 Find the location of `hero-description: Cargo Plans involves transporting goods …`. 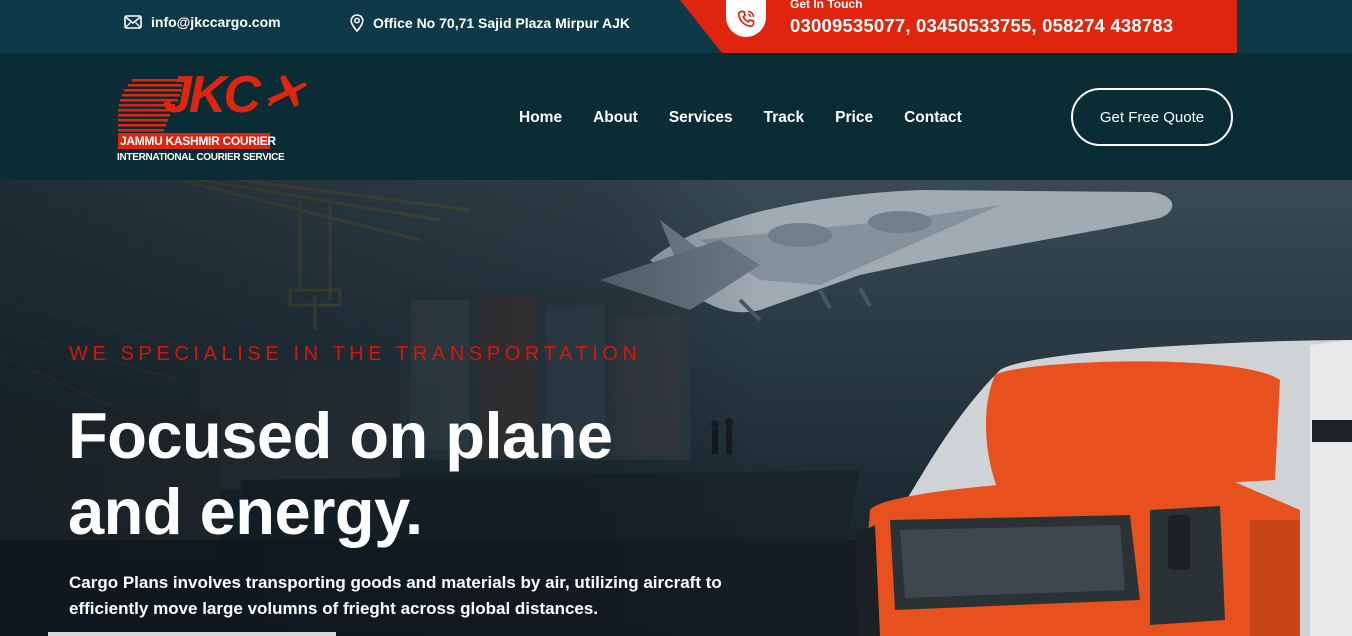

hero-description: Cargo Plans involves transporting goods … is located at coordinates (395, 595).